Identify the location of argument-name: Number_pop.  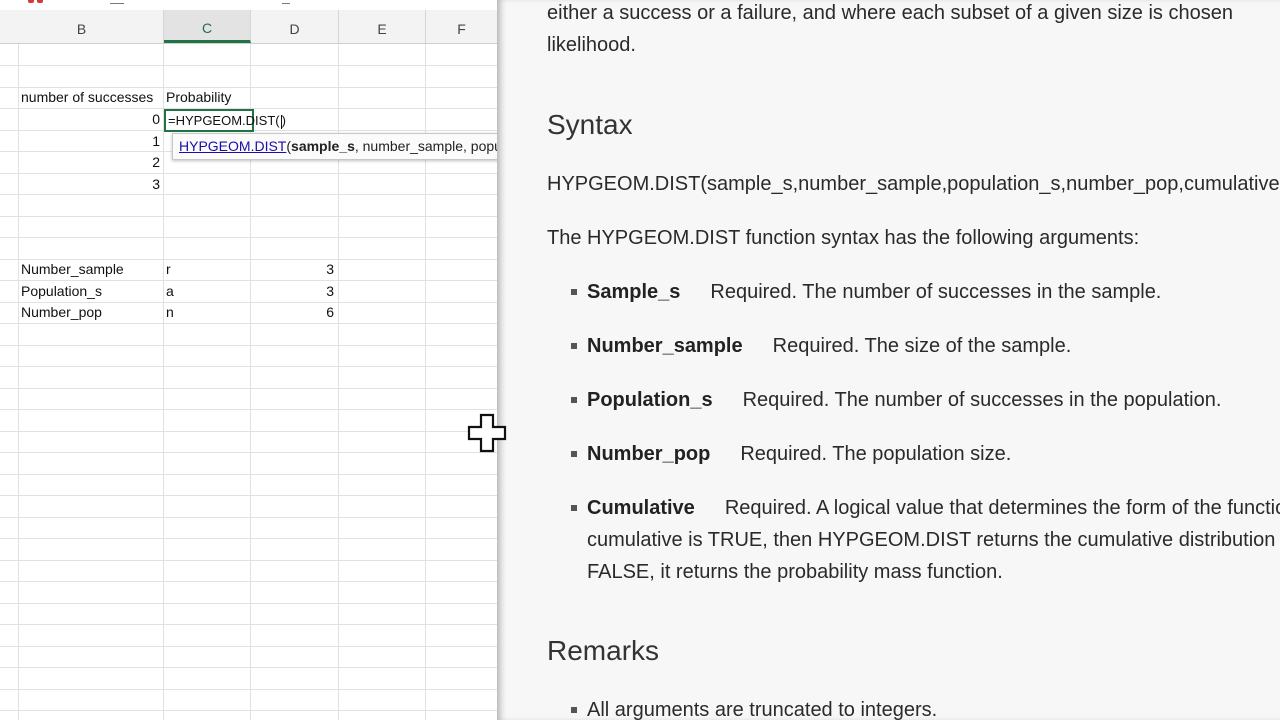
(649, 454).